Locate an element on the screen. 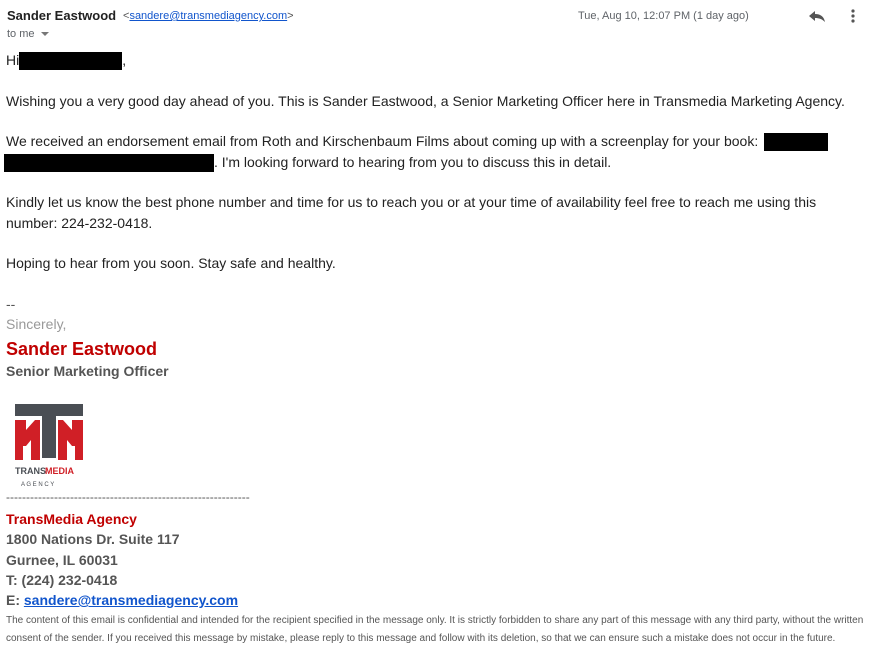 The width and height of the screenshot is (881, 668). phone-line: T: (224) 232-0418 is located at coordinates (62, 580).